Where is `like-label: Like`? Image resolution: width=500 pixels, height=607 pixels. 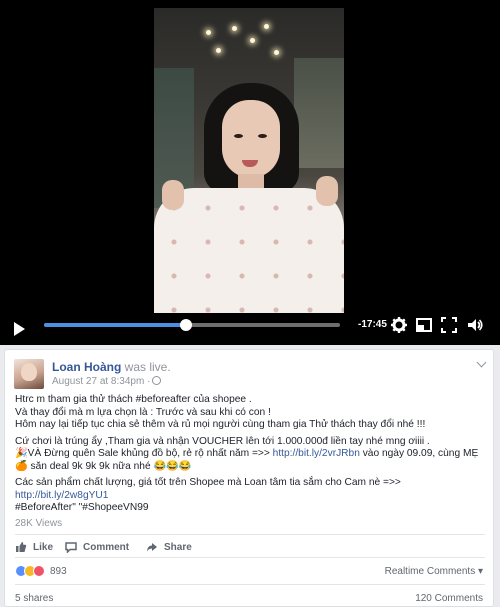 like-label: Like is located at coordinates (43, 547).